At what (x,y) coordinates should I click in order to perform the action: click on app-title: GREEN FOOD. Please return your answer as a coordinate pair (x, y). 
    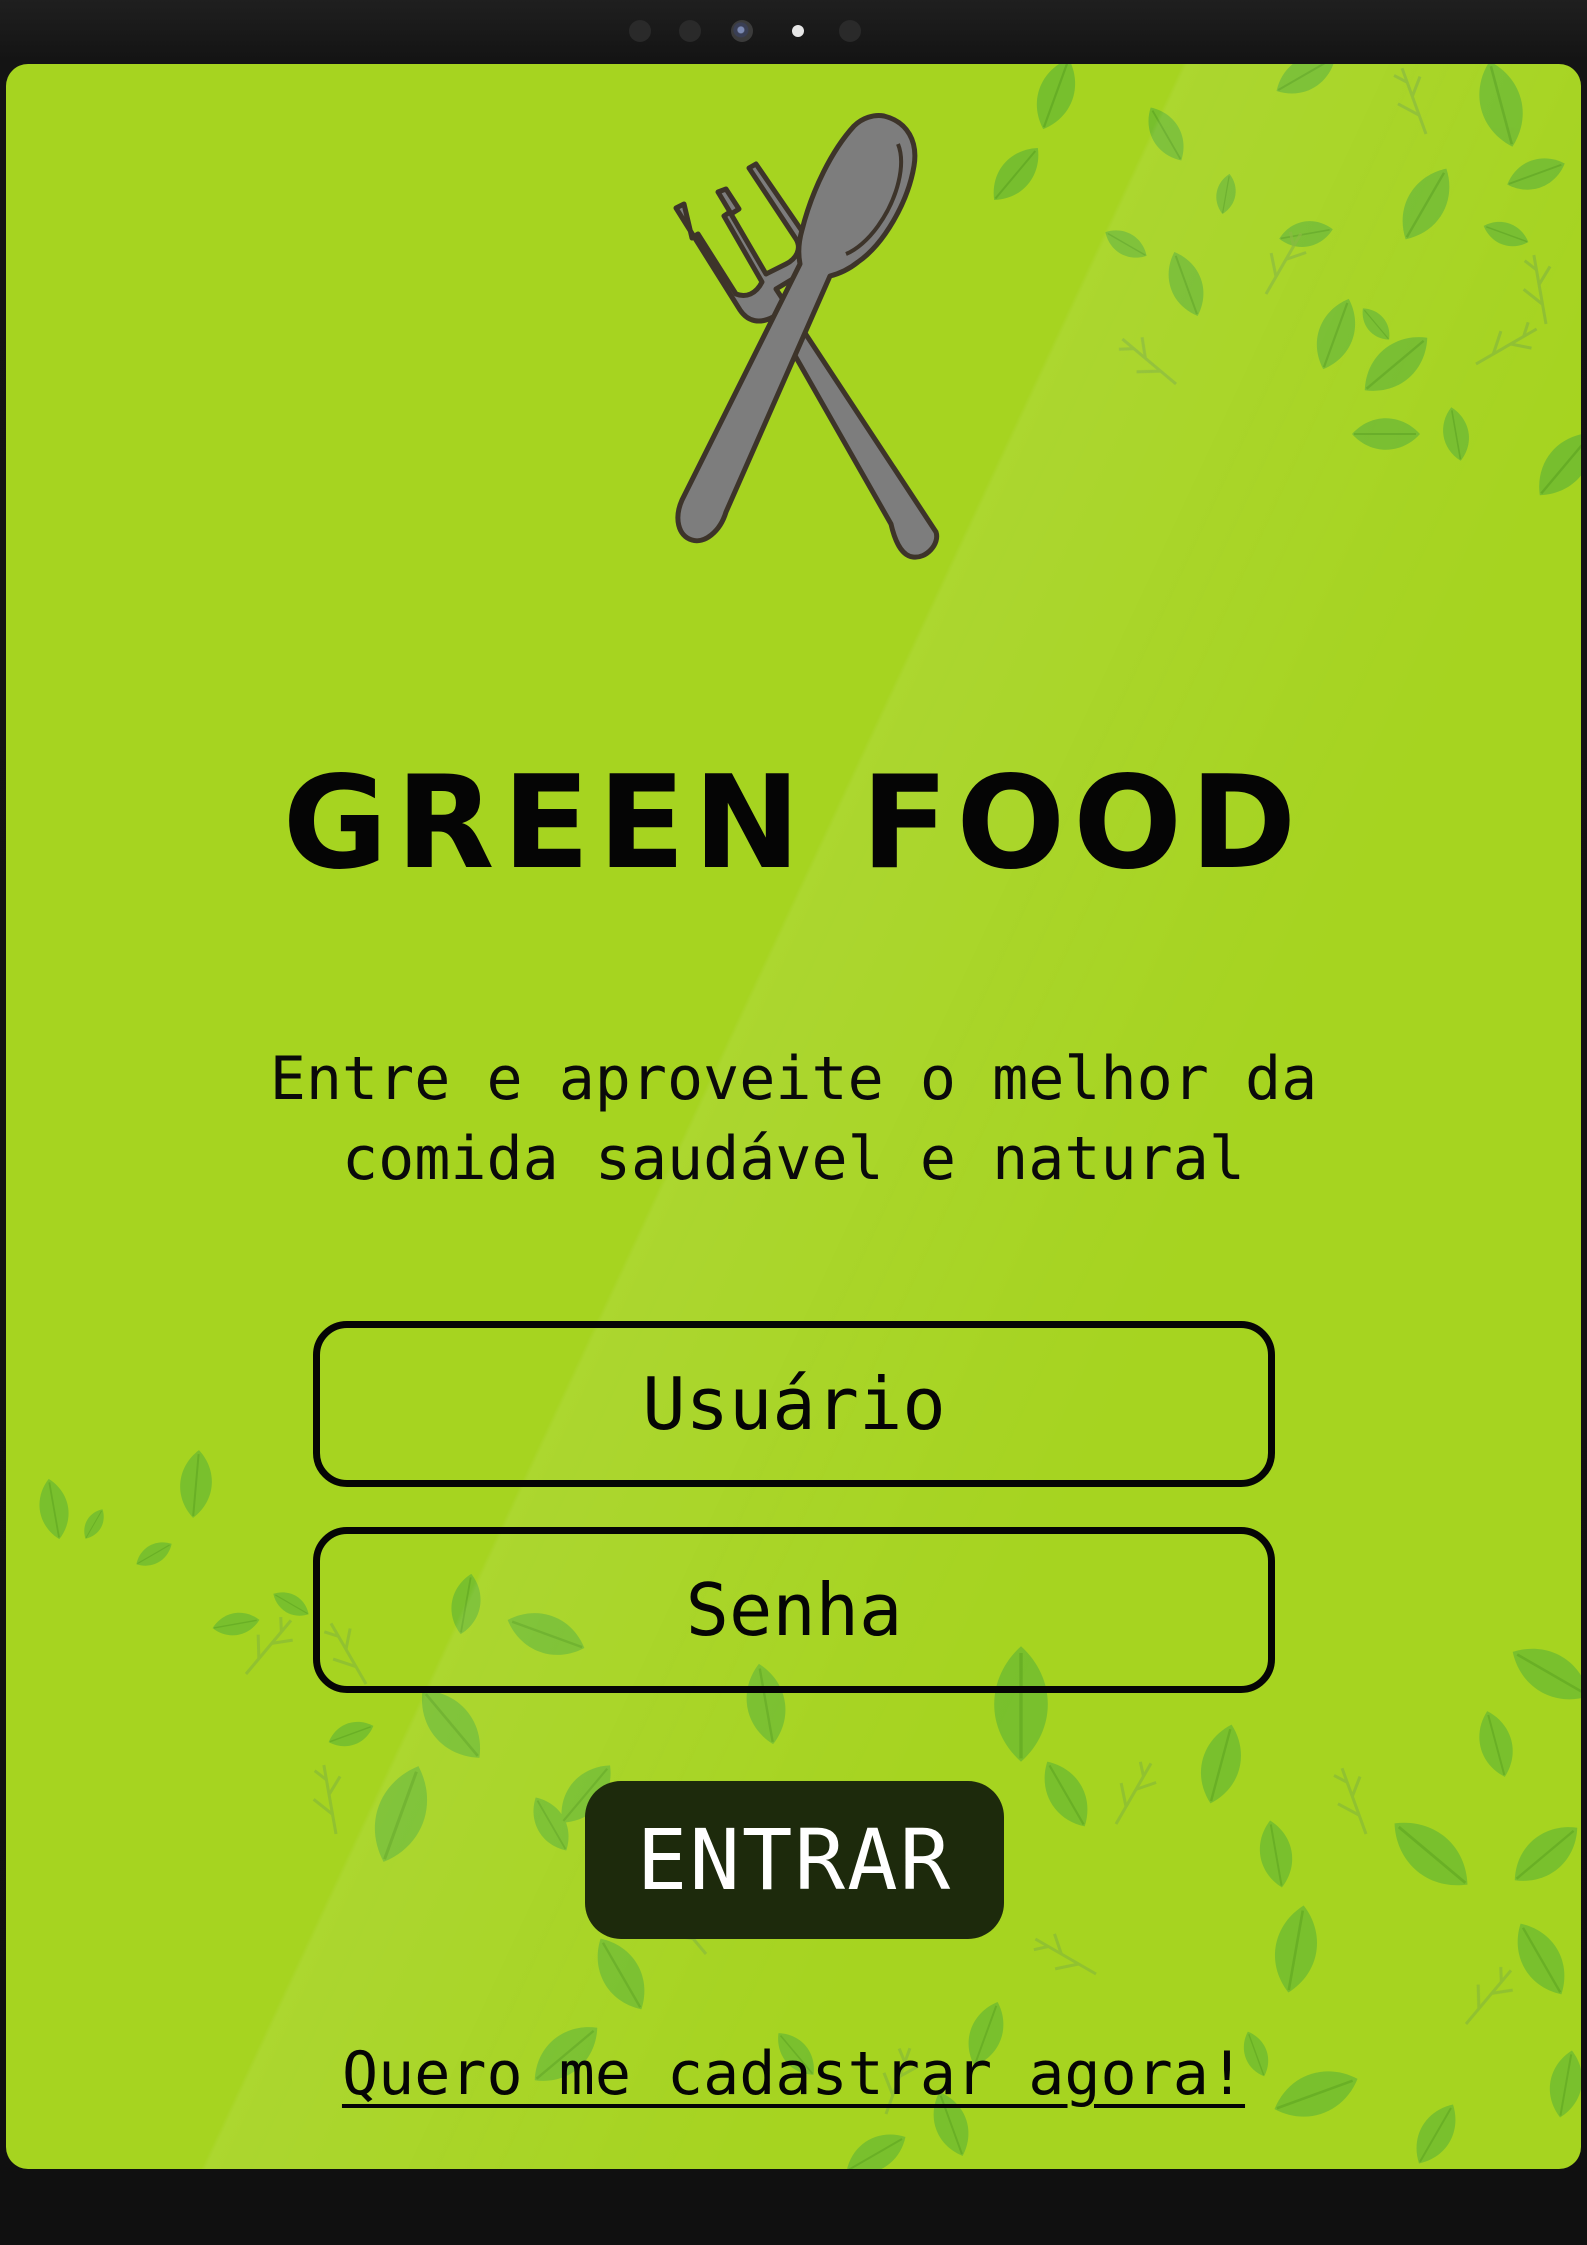
    Looking at the image, I should click on (793, 823).